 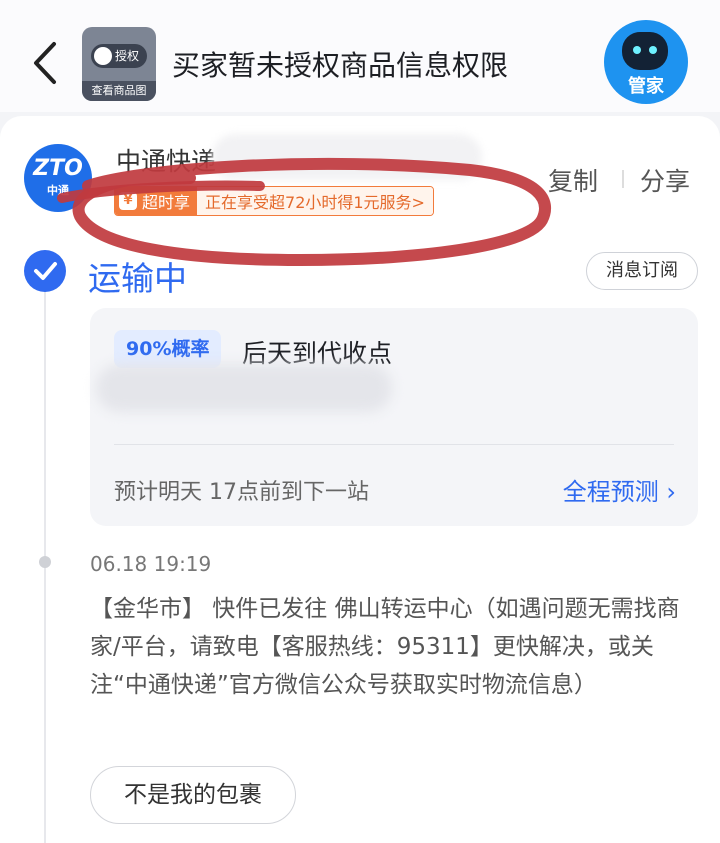 I want to click on product-image-placeholder: 授权 查看商品图, so click(x=119, y=64).